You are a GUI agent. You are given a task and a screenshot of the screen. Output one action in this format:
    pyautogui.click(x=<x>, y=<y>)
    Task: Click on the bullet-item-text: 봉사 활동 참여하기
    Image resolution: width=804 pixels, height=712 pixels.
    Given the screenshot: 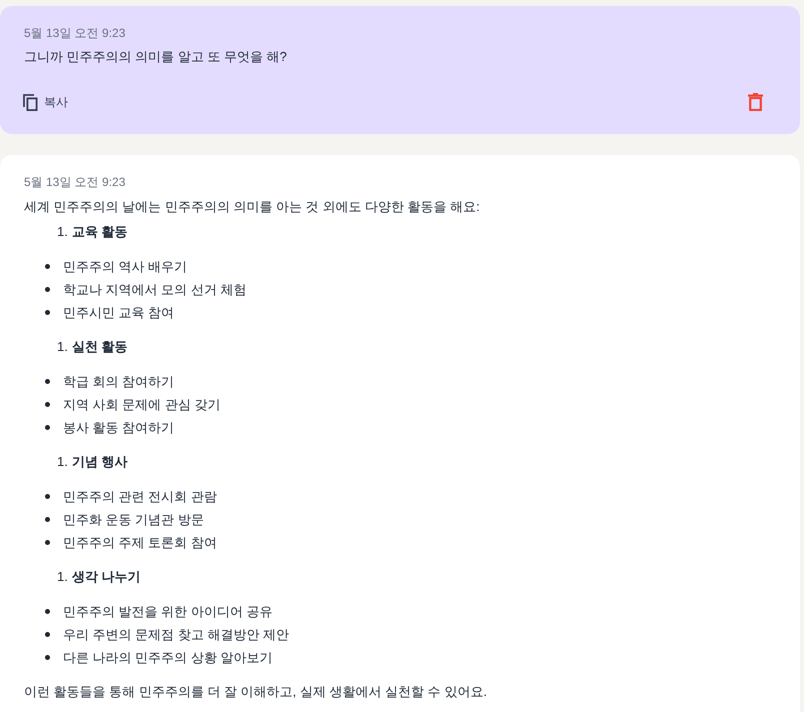 What is the action you would take?
    pyautogui.click(x=118, y=428)
    